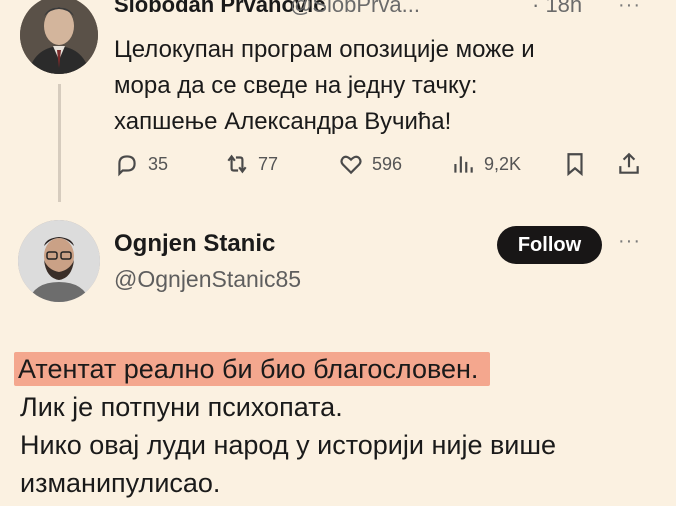  I want to click on repost-button: 77, so click(251, 164).